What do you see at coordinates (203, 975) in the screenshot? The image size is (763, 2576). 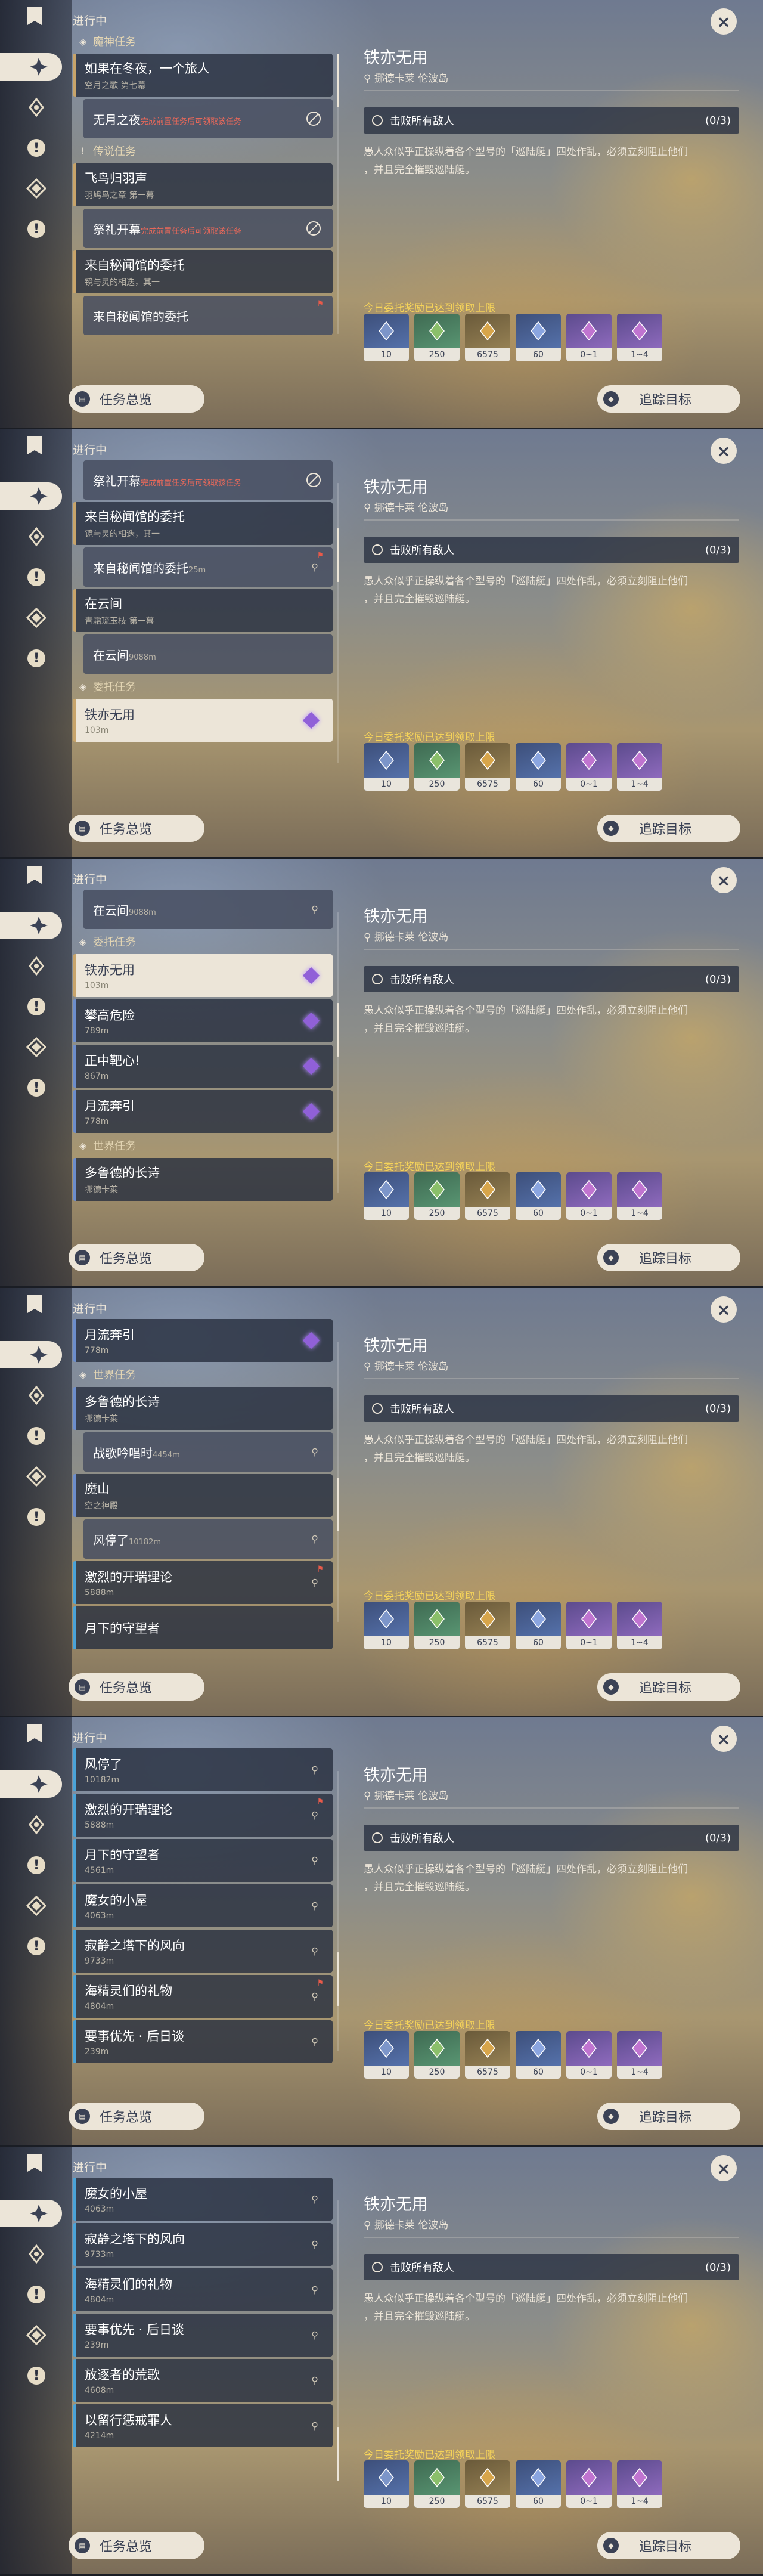 I see `quest-item: 铁亦无用 103m` at bounding box center [203, 975].